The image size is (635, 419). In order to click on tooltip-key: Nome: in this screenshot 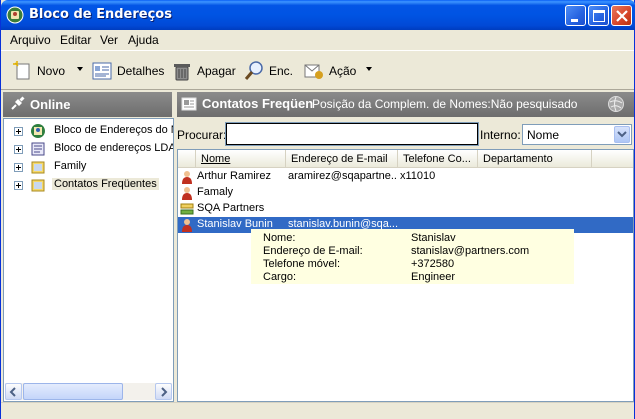, I will do `click(279, 238)`.